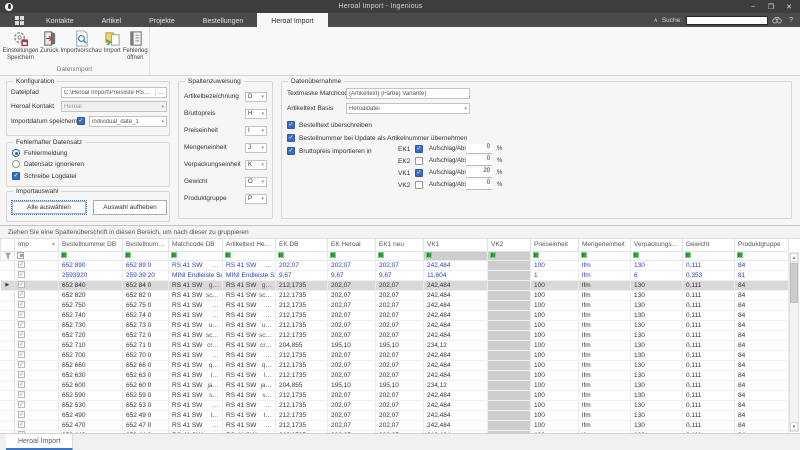 The width and height of the screenshot is (800, 450). I want to click on cell-b_db: 652 720, so click(90, 335).